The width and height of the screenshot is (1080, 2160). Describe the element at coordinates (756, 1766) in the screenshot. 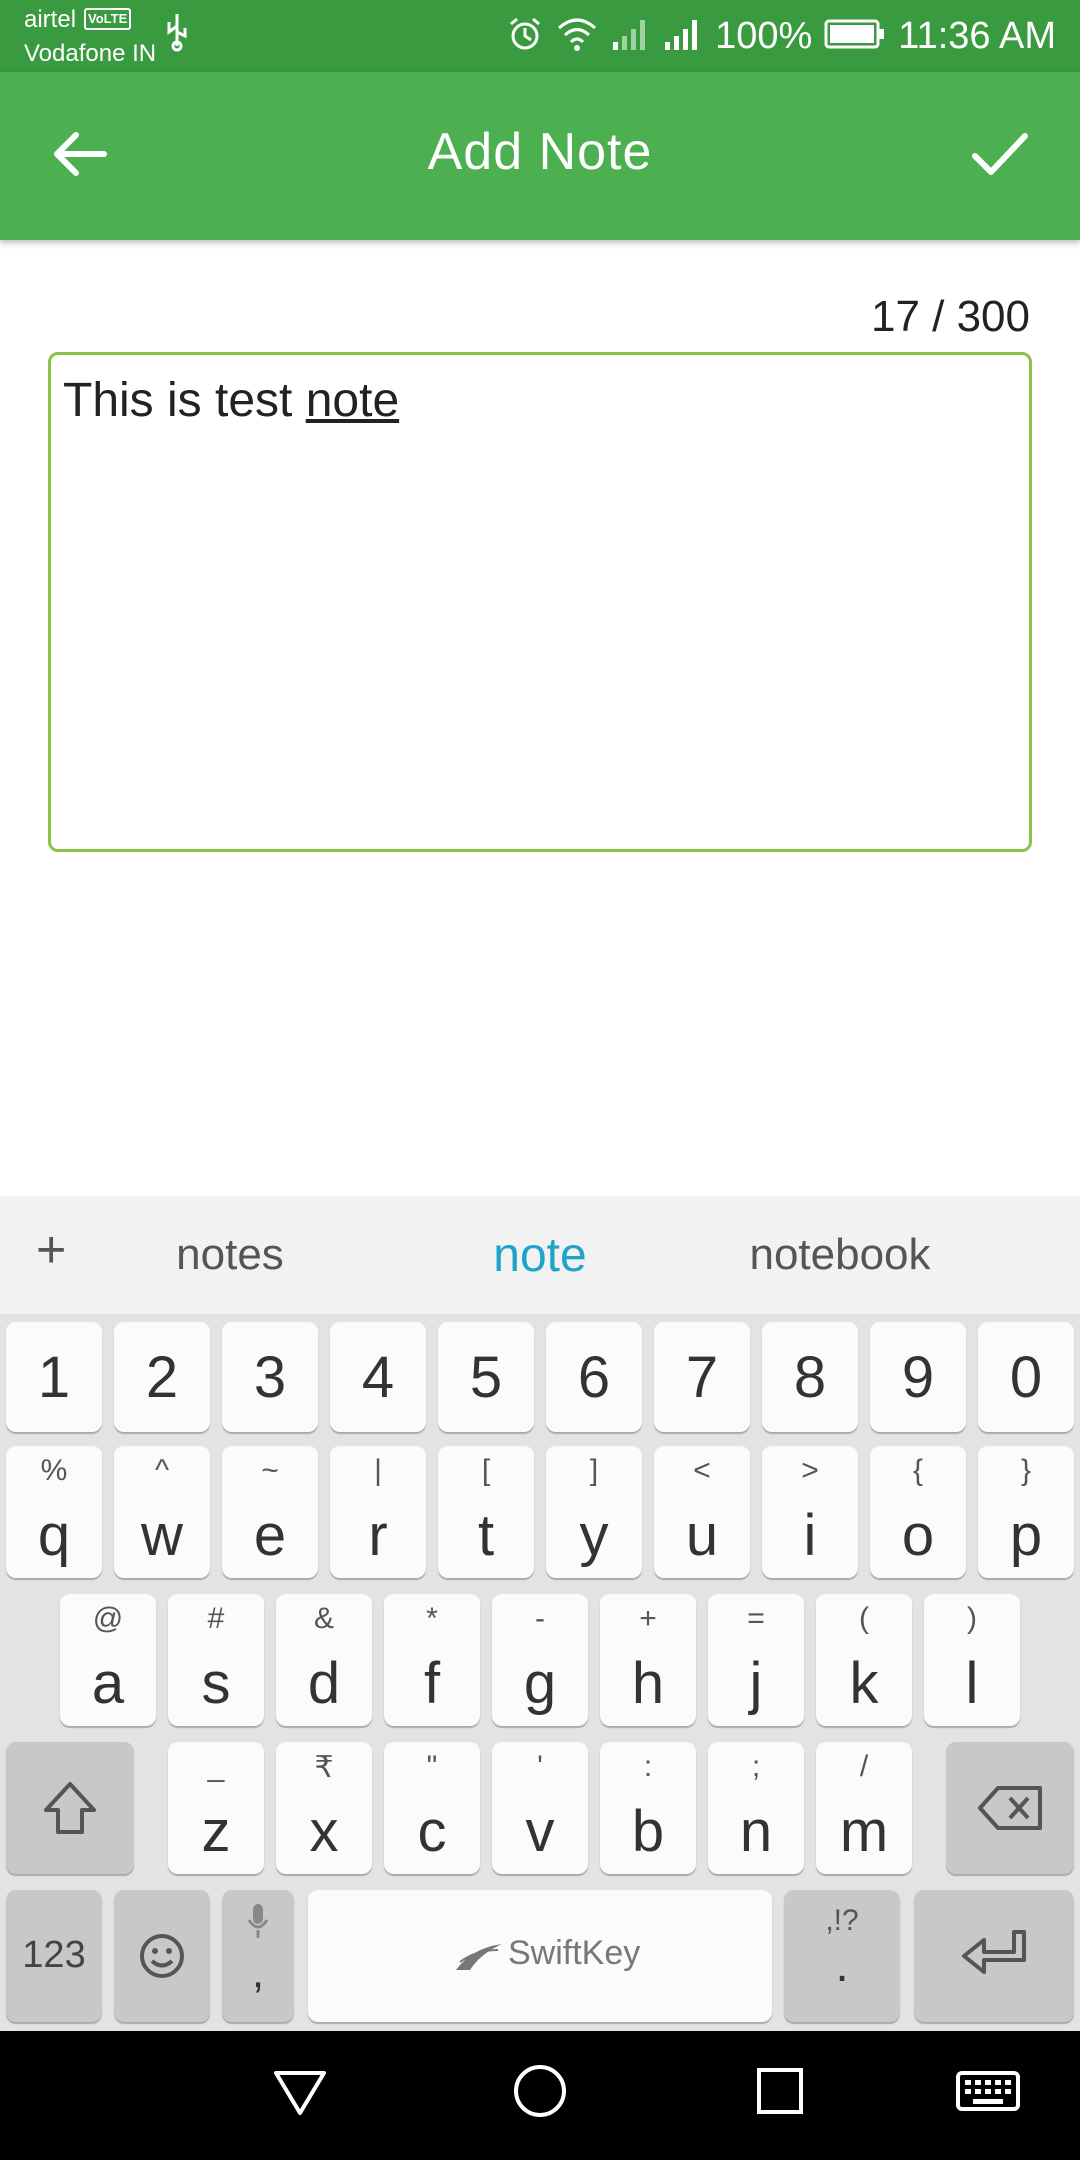

I see `key-alt-label: ;` at that location.